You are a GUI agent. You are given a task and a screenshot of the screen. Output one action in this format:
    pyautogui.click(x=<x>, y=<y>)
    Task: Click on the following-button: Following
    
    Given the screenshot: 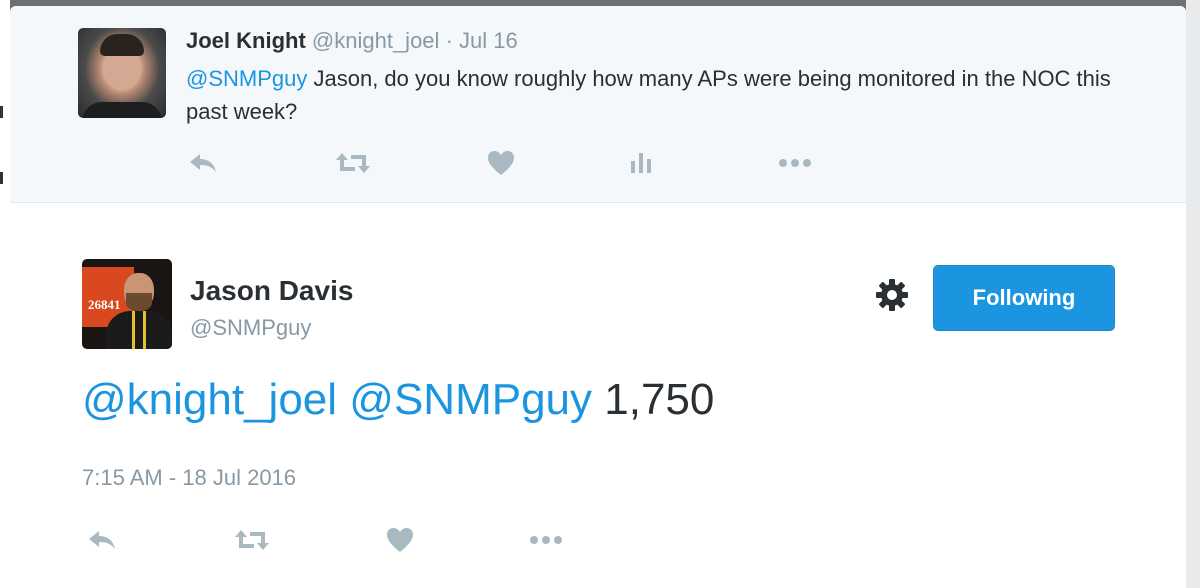 What is the action you would take?
    pyautogui.click(x=1024, y=298)
    